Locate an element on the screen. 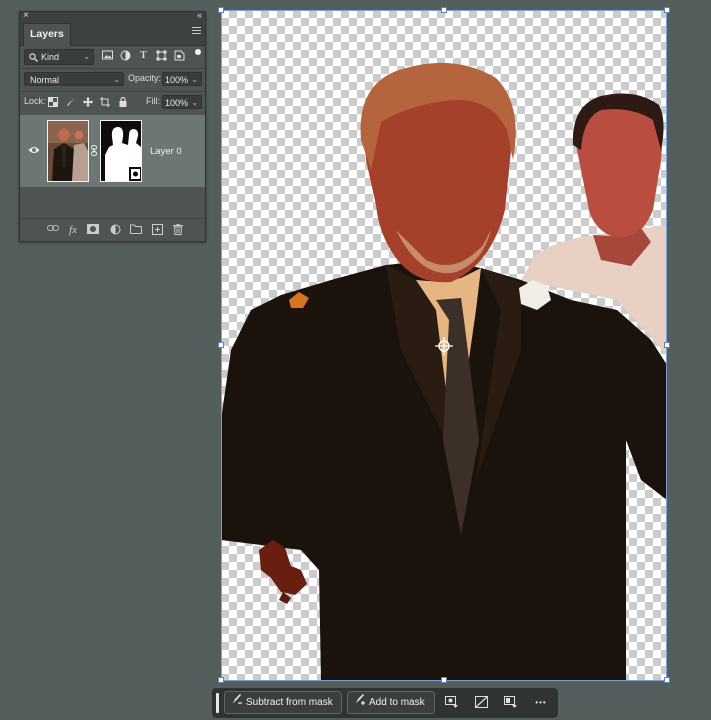  taskbar-drag-handle is located at coordinates (217, 703).